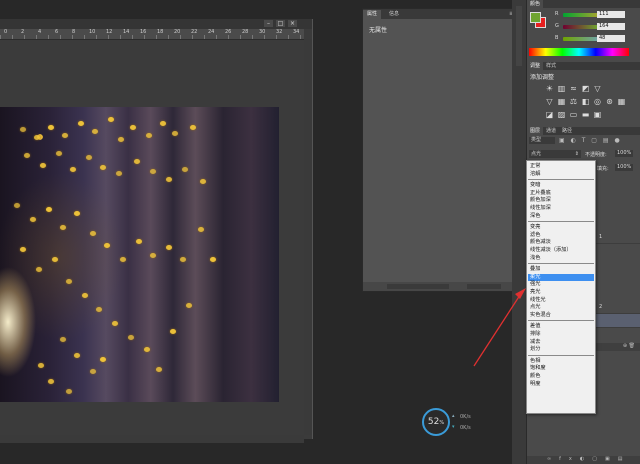 This screenshot has width=640, height=464. Describe the element at coordinates (535, 4) in the screenshot. I see `tab-color: 颜色` at that location.